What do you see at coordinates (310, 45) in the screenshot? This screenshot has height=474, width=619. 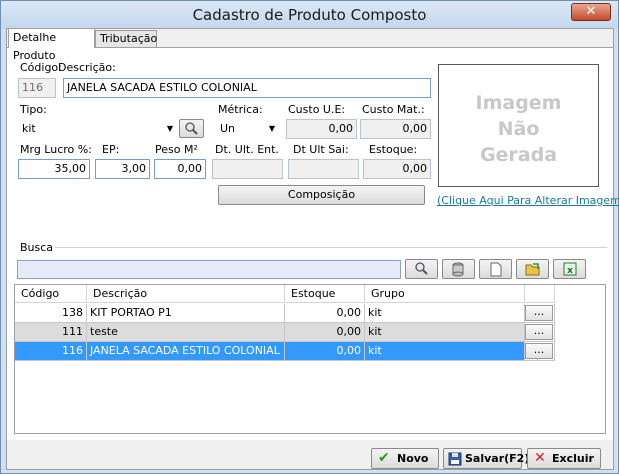 I see `tab-strip: Detalhe Produto Tributação` at bounding box center [310, 45].